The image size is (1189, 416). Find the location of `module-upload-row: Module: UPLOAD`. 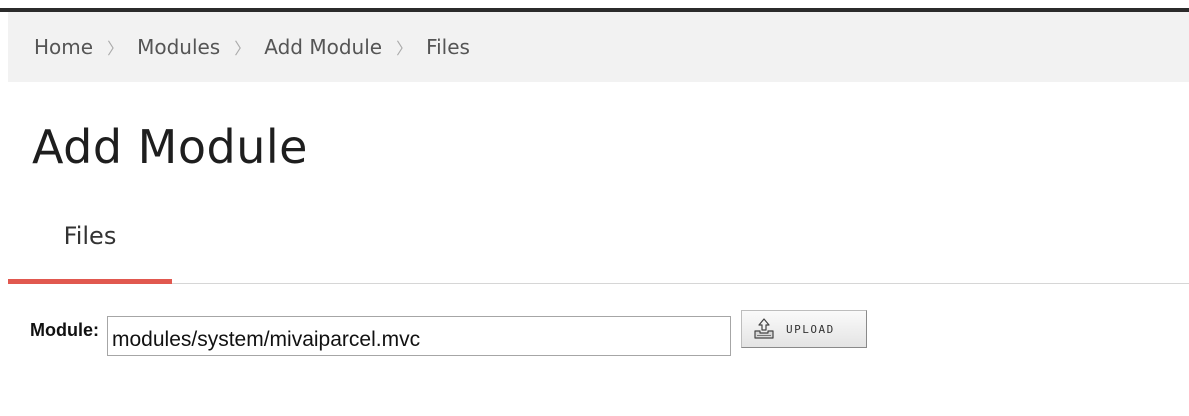

module-upload-row: Module: UPLOAD is located at coordinates (448, 333).